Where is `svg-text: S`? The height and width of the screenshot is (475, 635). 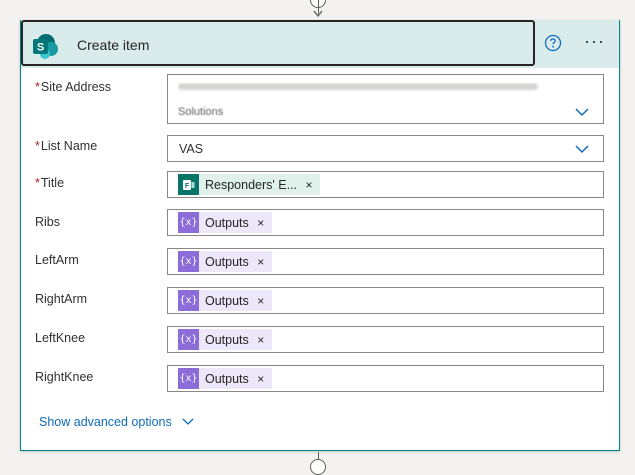
svg-text: S is located at coordinates (40, 48).